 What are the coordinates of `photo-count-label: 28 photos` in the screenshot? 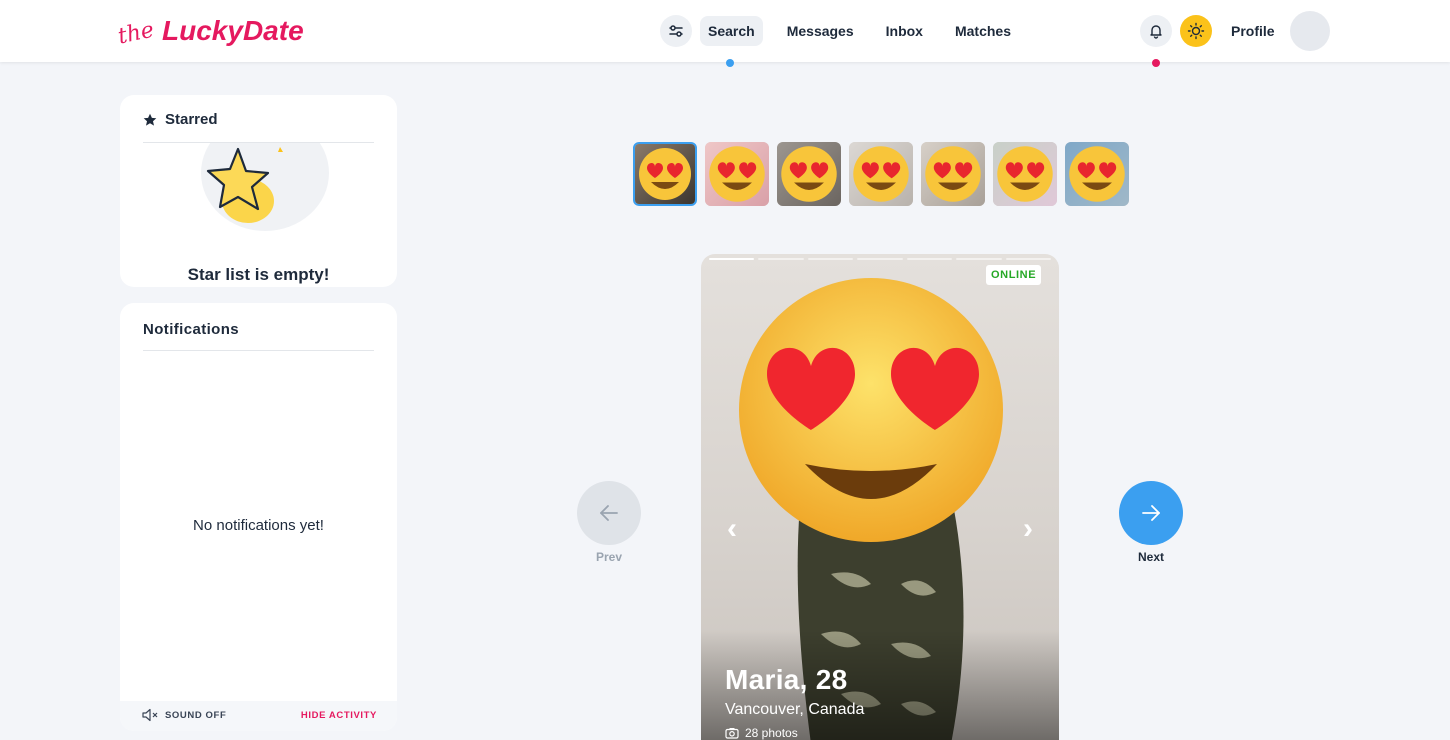 It's located at (771, 733).